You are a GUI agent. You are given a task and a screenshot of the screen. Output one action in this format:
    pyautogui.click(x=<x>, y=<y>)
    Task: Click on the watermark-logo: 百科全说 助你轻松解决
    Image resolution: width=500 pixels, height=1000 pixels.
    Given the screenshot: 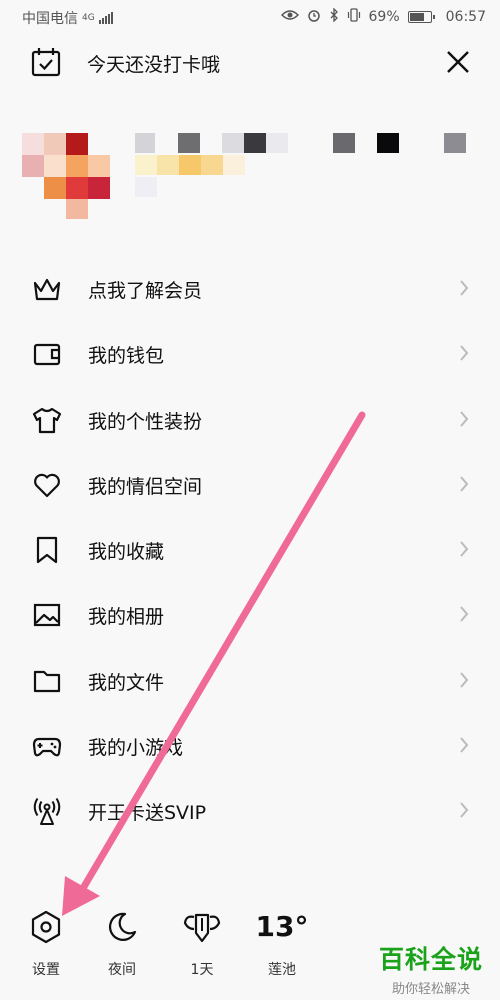 What is the action you would take?
    pyautogui.click(x=431, y=968)
    